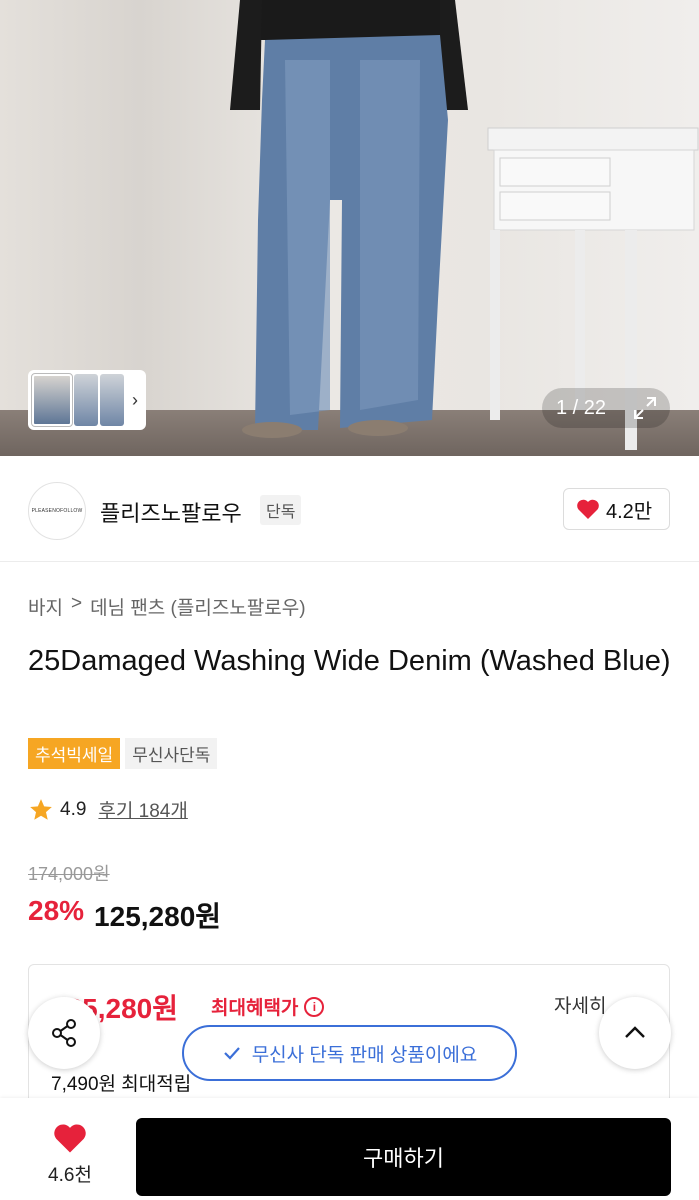 This screenshot has height=1200, width=699. I want to click on brand-name: 플리즈노팔로우, so click(171, 512).